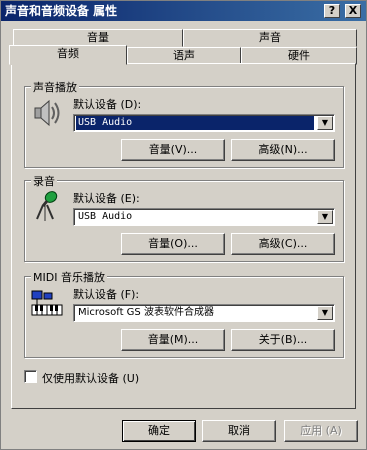  I want to click on cancel-button: 取消, so click(239, 431).